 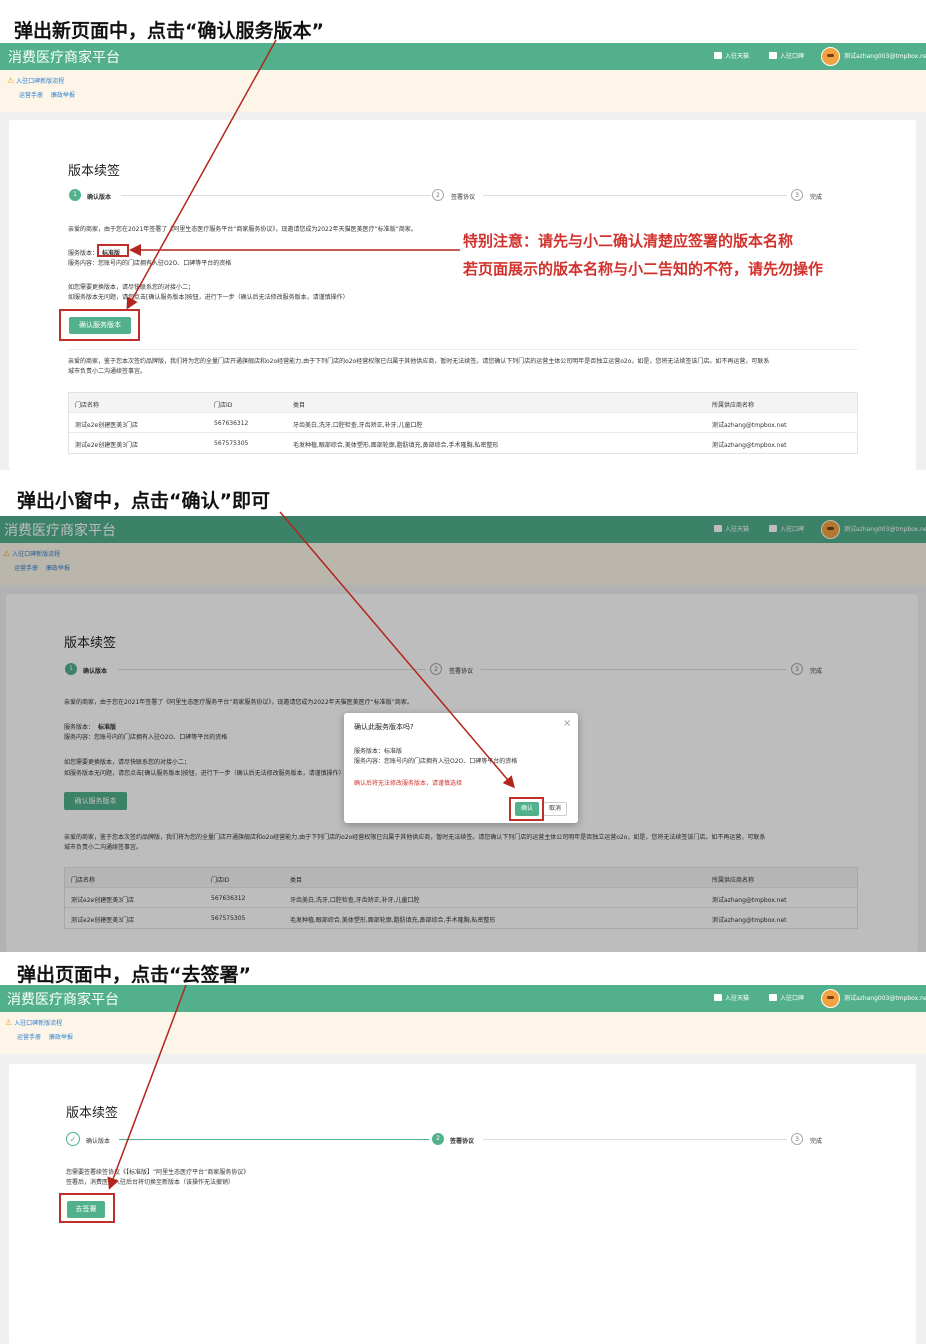 What do you see at coordinates (397, 650) in the screenshot?
I see `arrow-to-dialog-confirm` at bounding box center [397, 650].